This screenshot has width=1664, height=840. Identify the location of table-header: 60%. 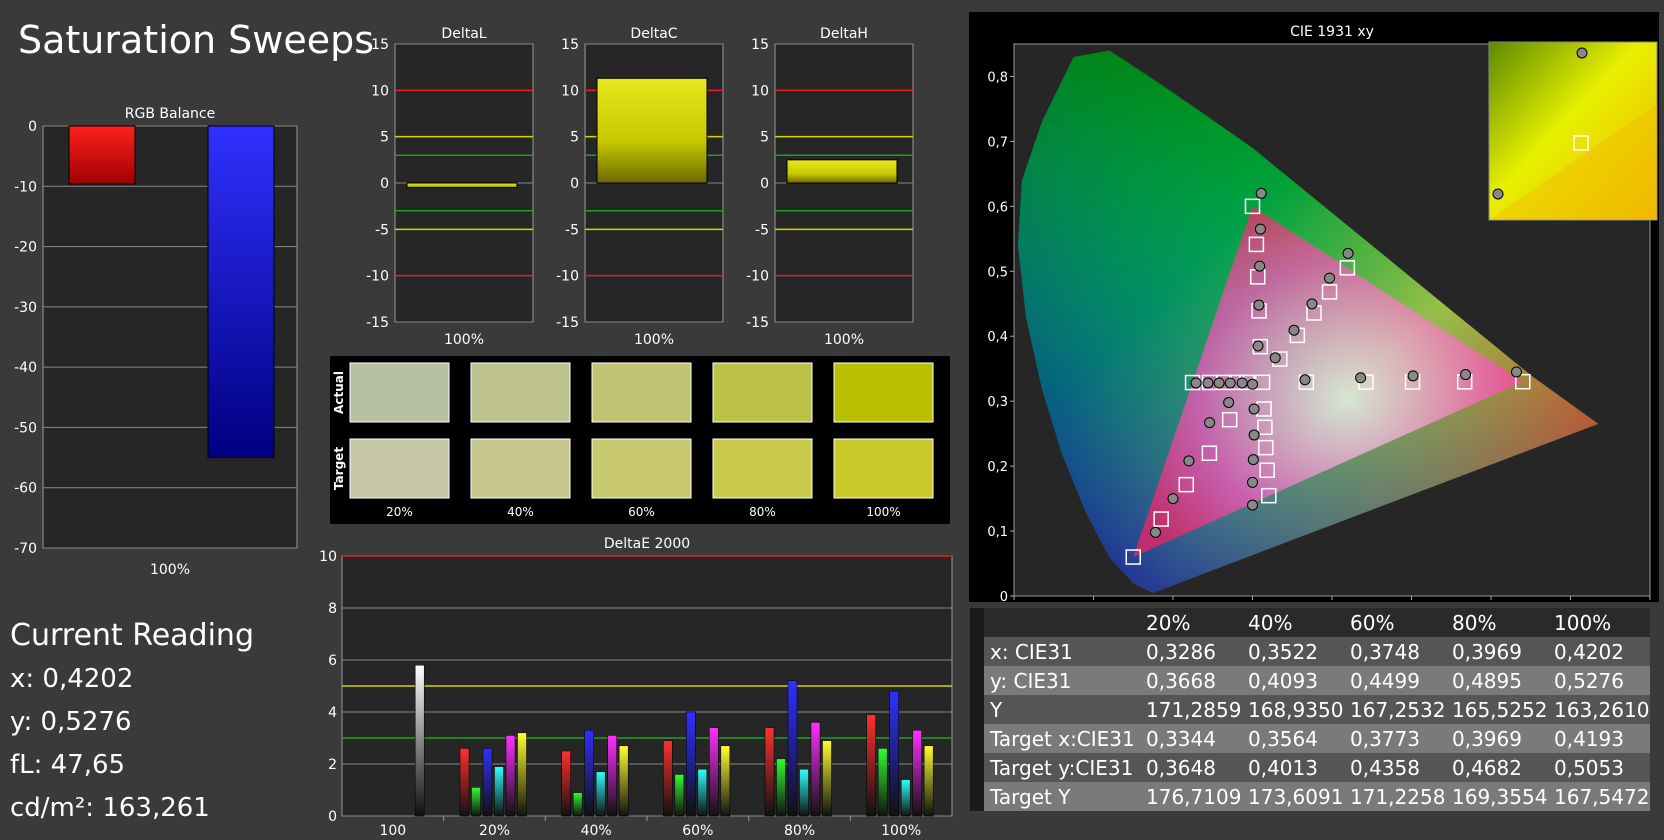
(1372, 622).